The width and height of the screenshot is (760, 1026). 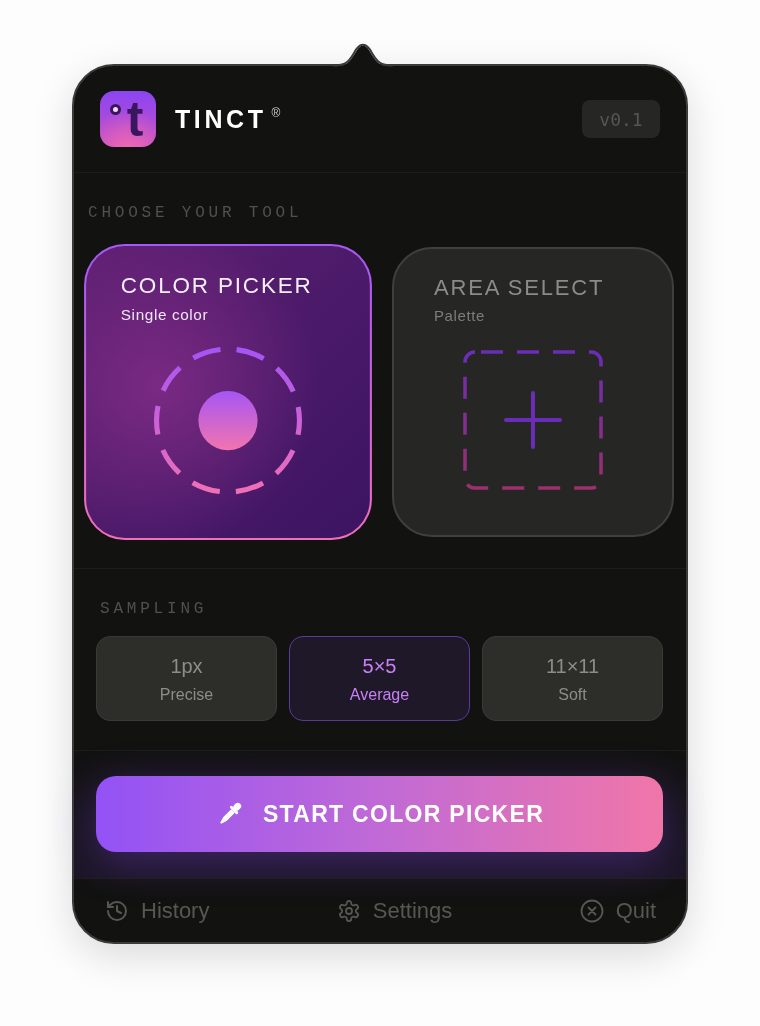 What do you see at coordinates (221, 119) in the screenshot?
I see `app-name: TINCT` at bounding box center [221, 119].